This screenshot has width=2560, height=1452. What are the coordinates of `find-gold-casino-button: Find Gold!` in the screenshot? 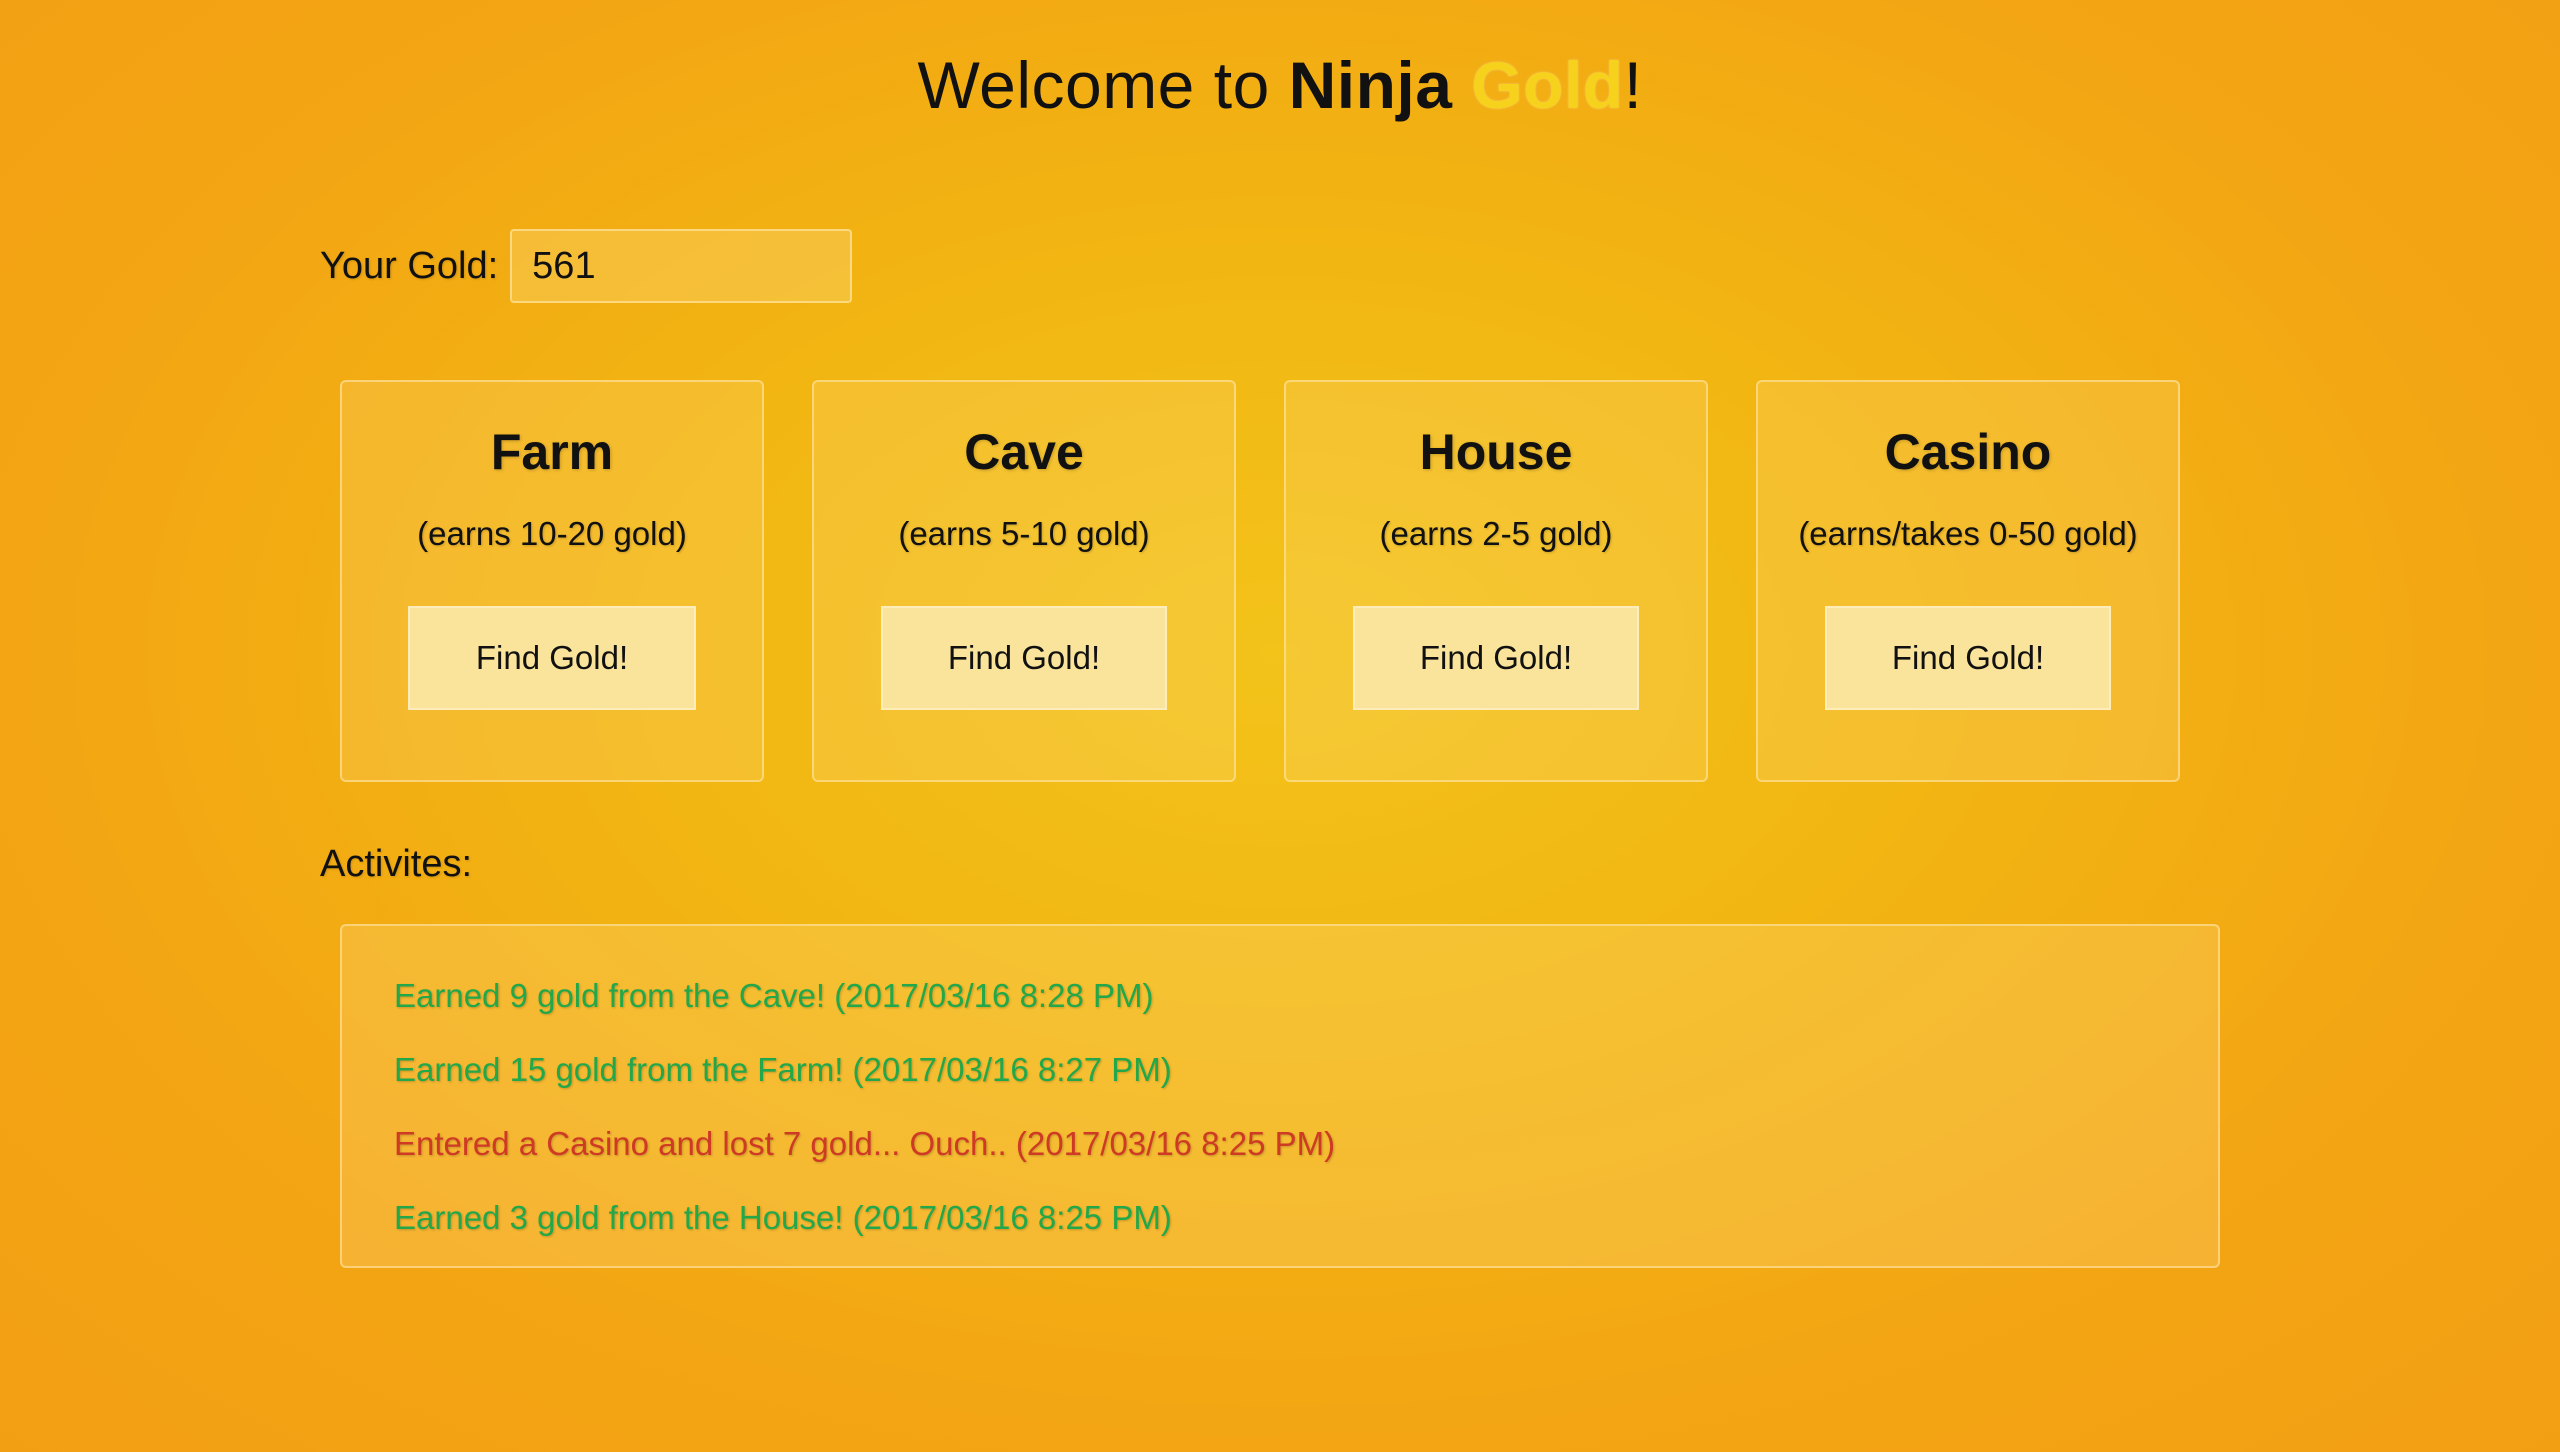 It's located at (1968, 658).